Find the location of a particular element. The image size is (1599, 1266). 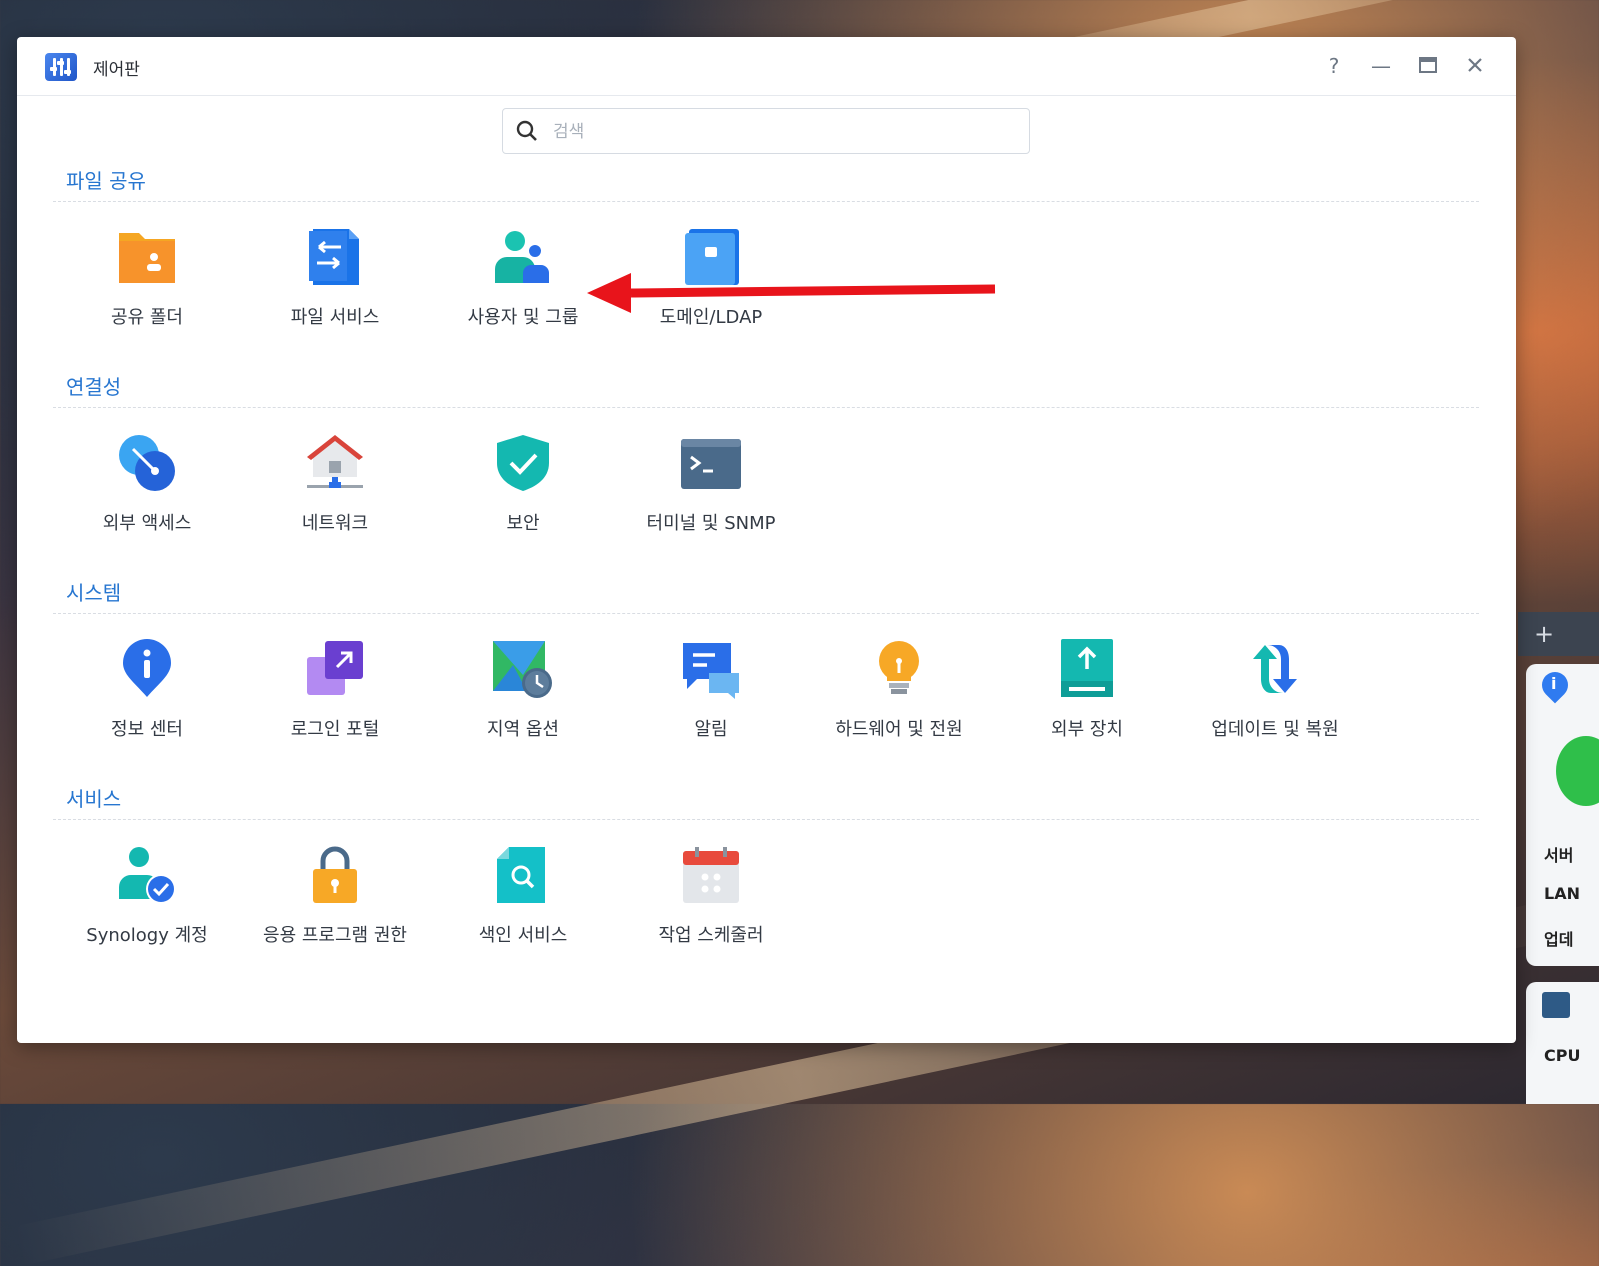

external-access-icon is located at coordinates (147, 463).